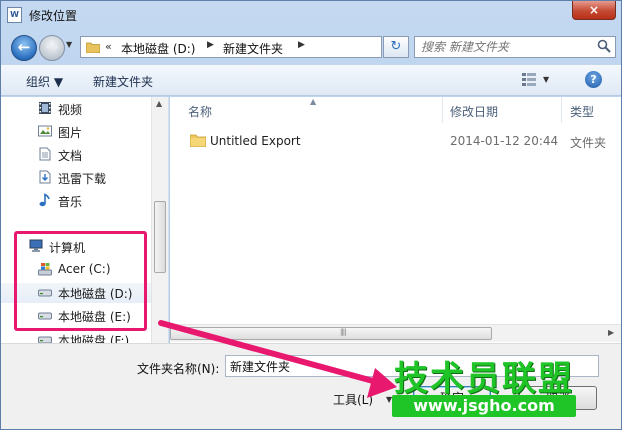 The image size is (622, 430). What do you see at coordinates (45, 154) in the screenshot?
I see `documents-icon` at bounding box center [45, 154].